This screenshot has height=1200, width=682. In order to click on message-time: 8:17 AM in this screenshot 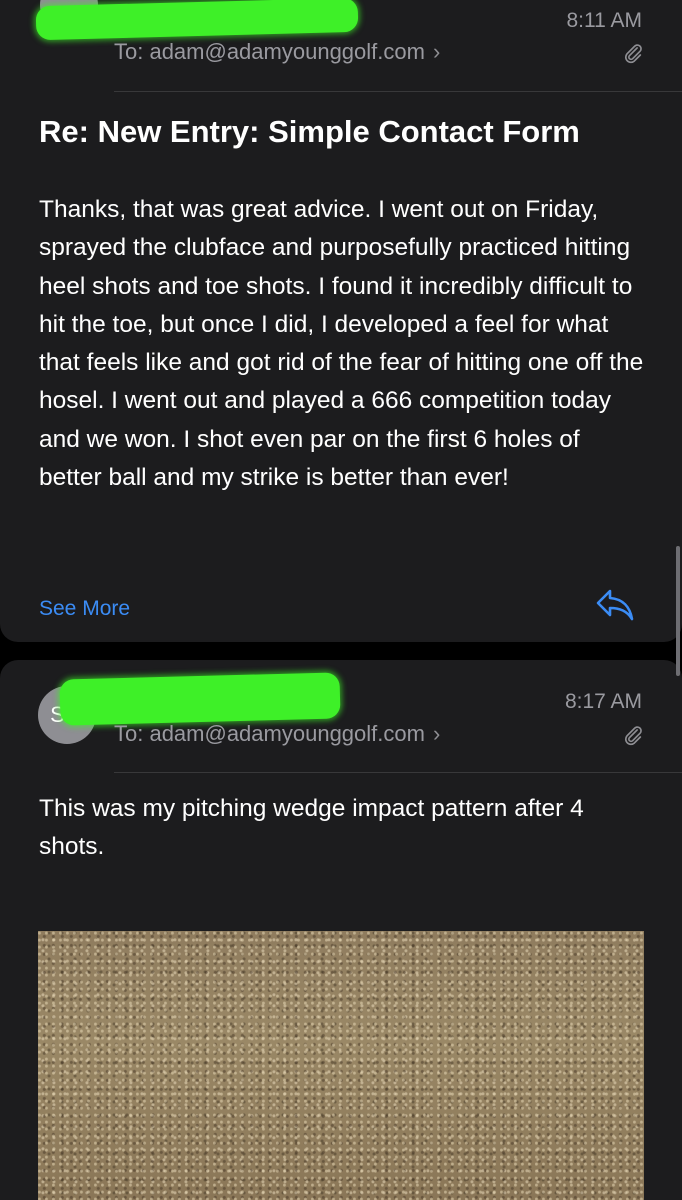, I will do `click(603, 701)`.